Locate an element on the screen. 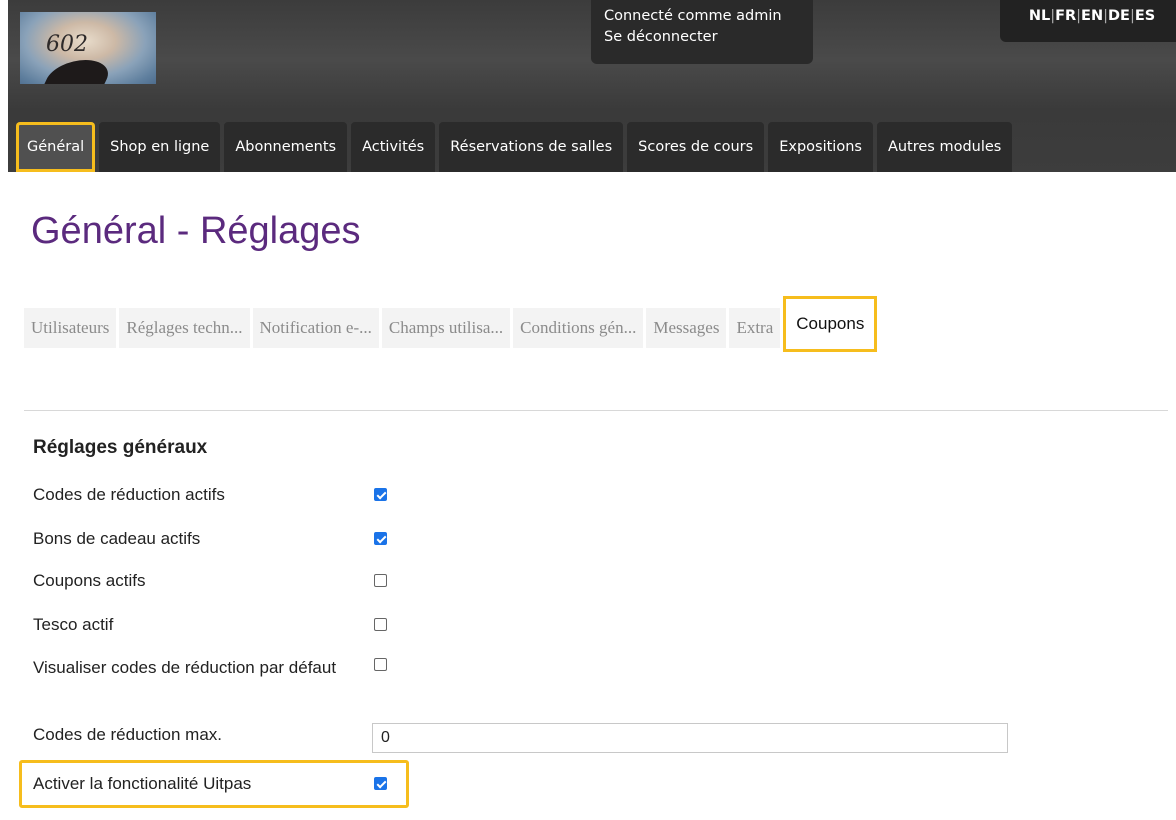 This screenshot has width=1176, height=820. setting-label: Tesco actif is located at coordinates (73, 624).